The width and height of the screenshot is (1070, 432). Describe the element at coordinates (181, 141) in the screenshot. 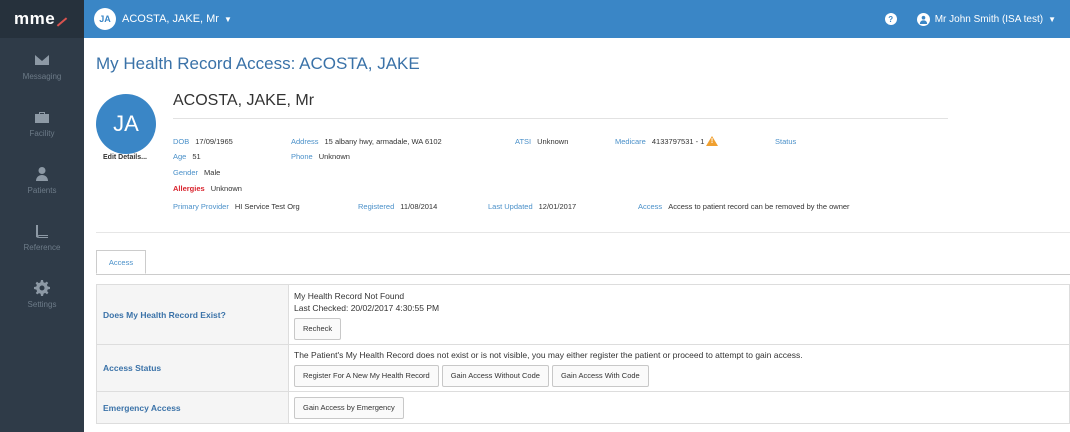

I see `dob-label: DOB` at that location.